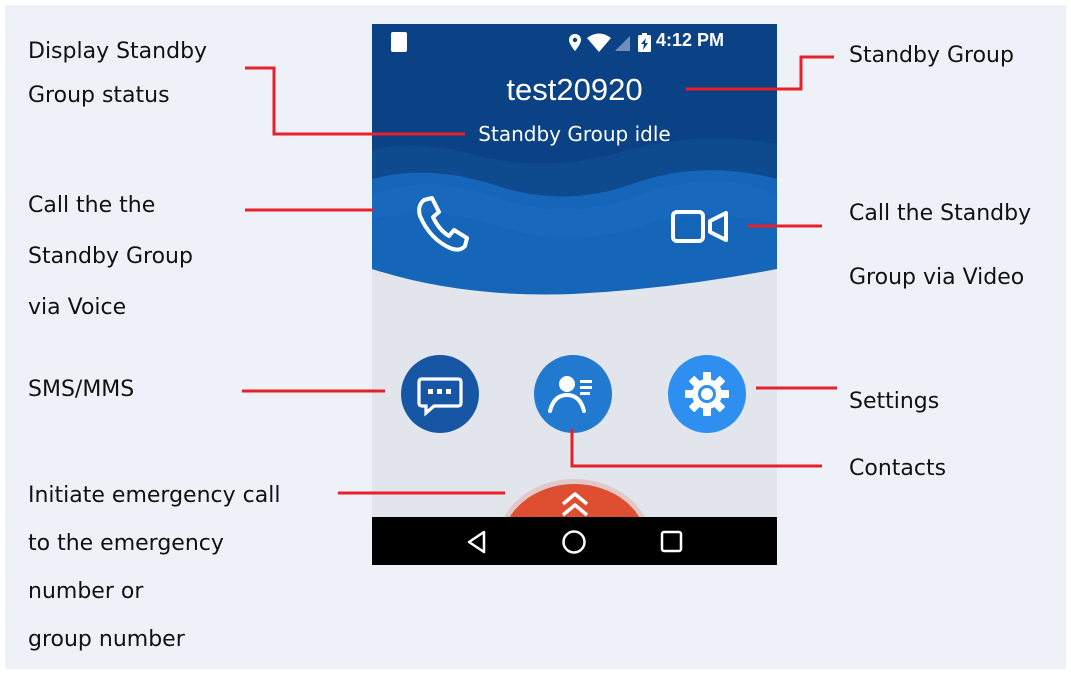 This screenshot has width=1071, height=675. Describe the element at coordinates (622, 43) in the screenshot. I see `cell-signal-icon` at that location.